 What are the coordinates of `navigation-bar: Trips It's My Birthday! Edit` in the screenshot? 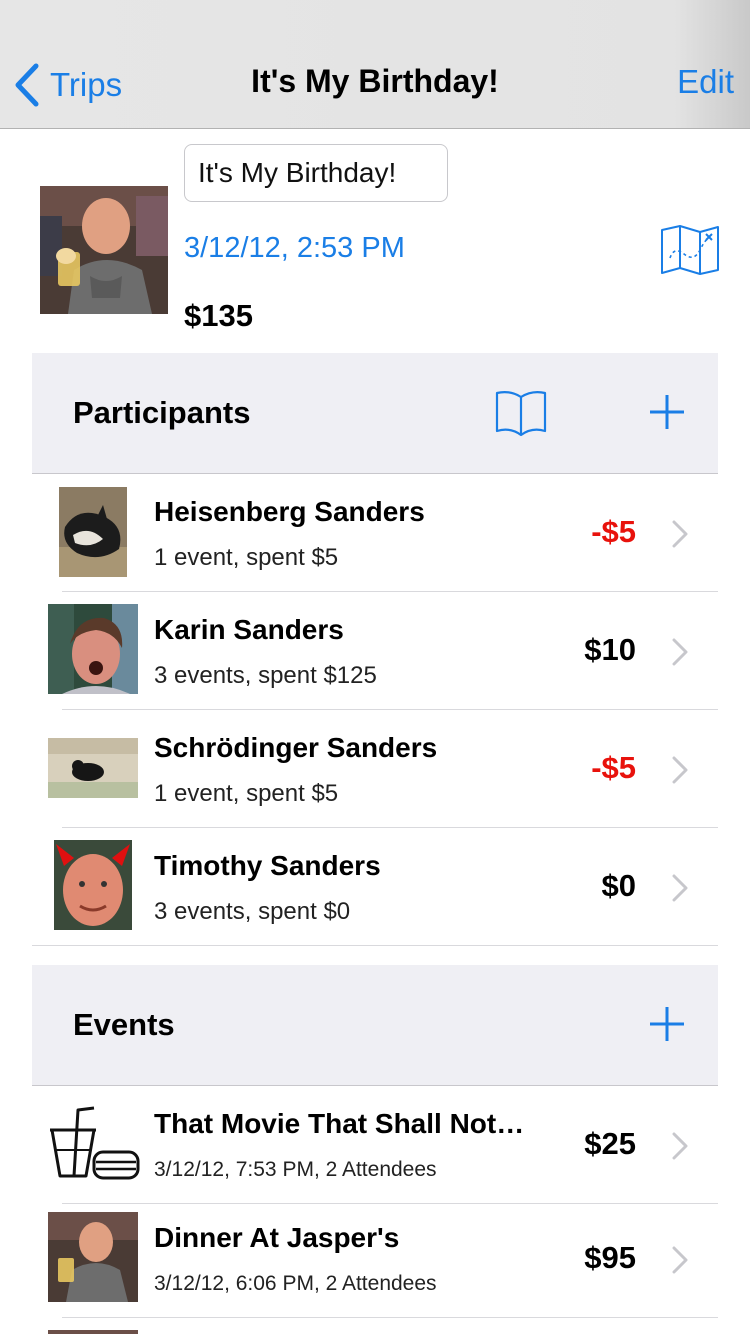 It's located at (375, 64).